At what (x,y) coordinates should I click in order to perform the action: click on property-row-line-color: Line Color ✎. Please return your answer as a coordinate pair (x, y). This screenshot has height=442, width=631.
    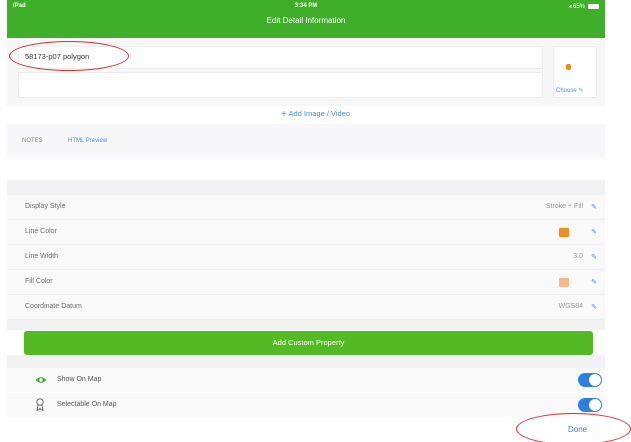
    Looking at the image, I should click on (306, 232).